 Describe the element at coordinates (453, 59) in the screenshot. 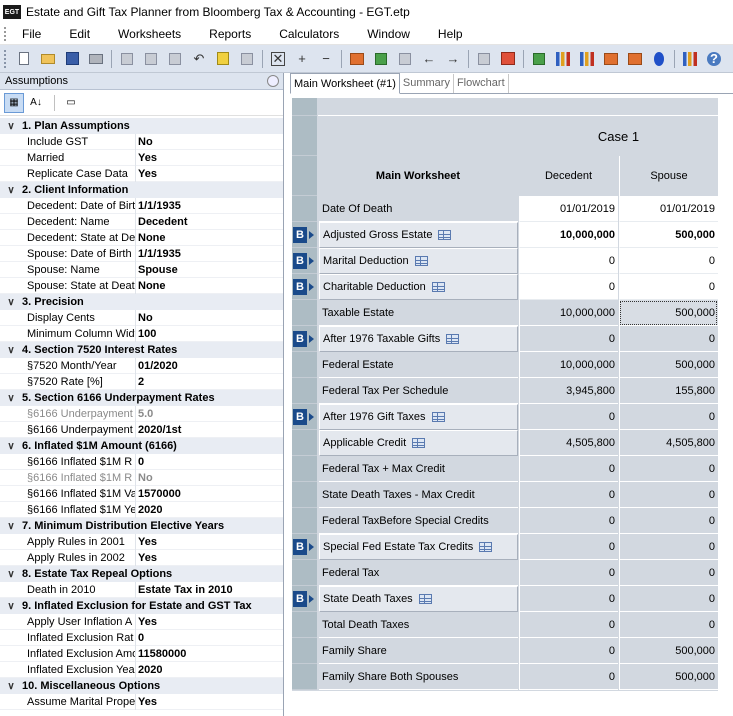

I see `forward-button: →` at that location.